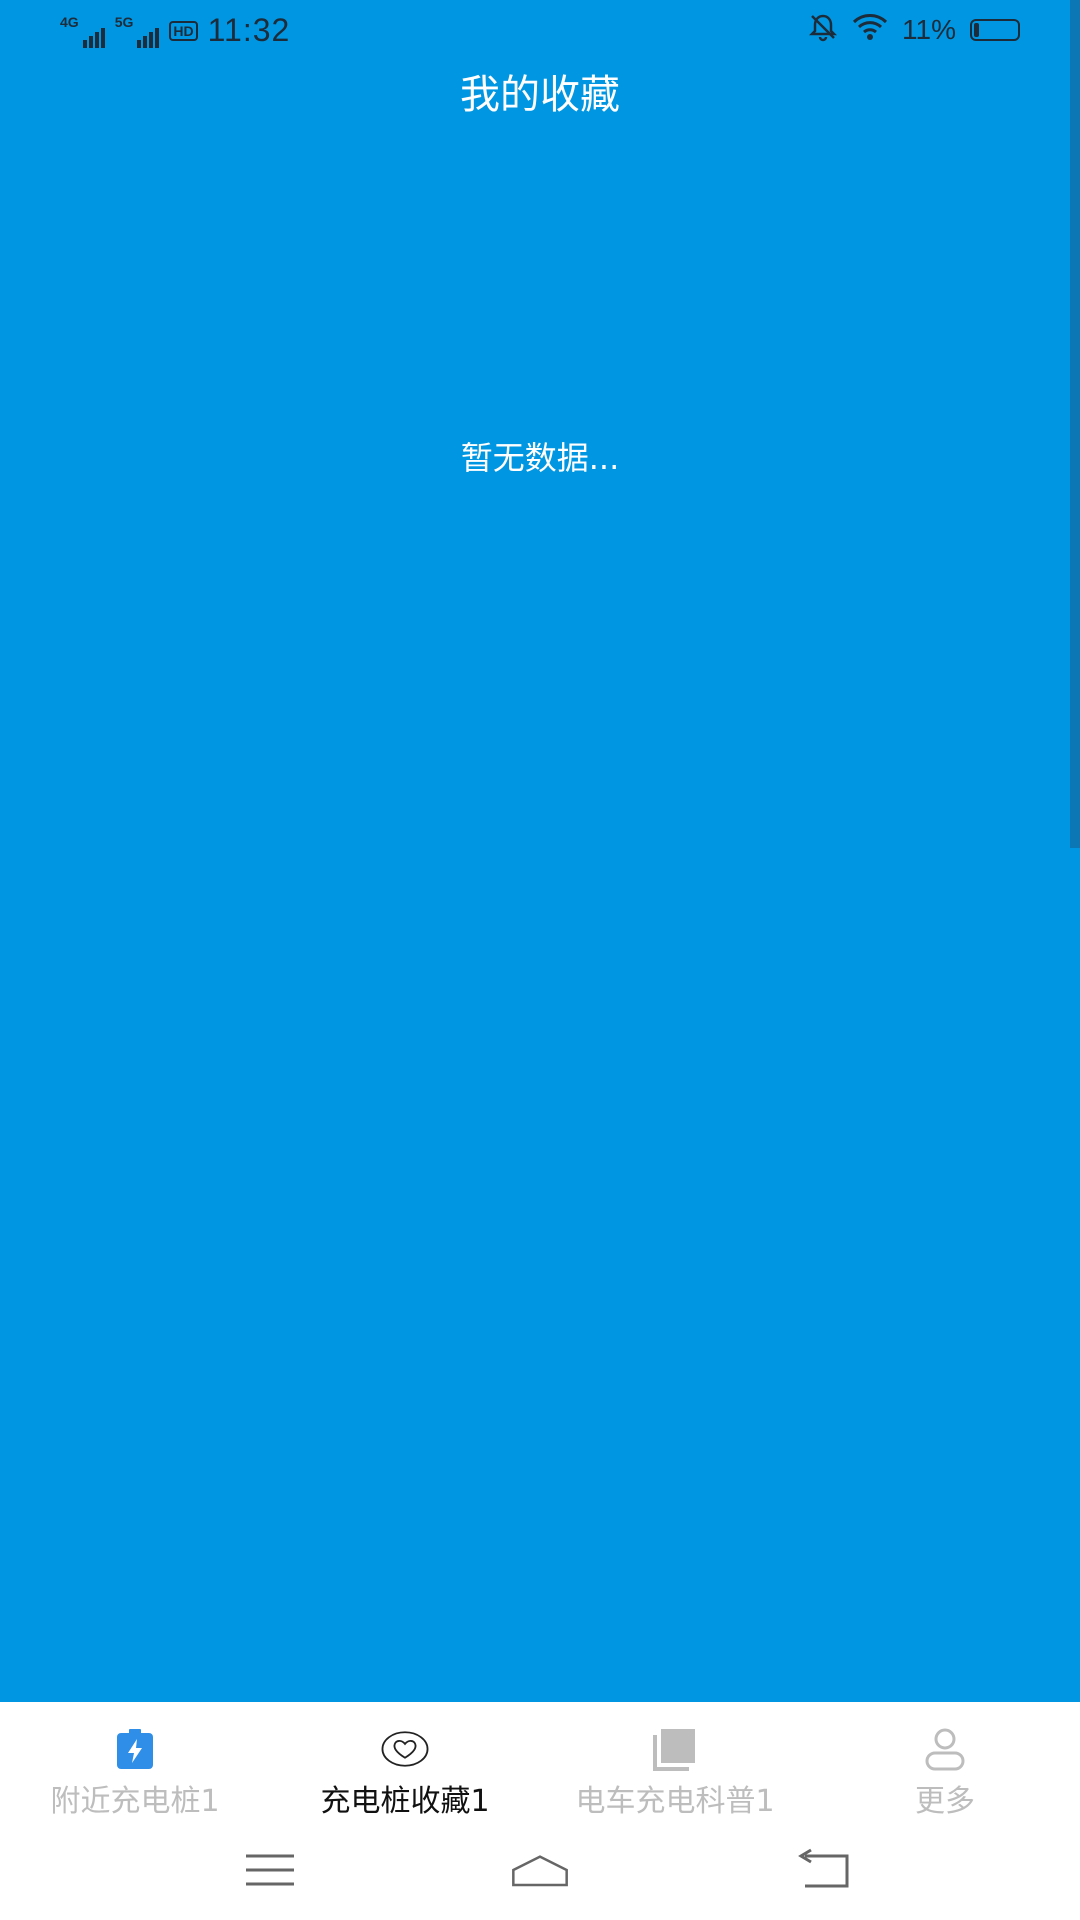 This screenshot has width=1080, height=1920. Describe the element at coordinates (183, 30) in the screenshot. I see `hd-icon: HD` at that location.